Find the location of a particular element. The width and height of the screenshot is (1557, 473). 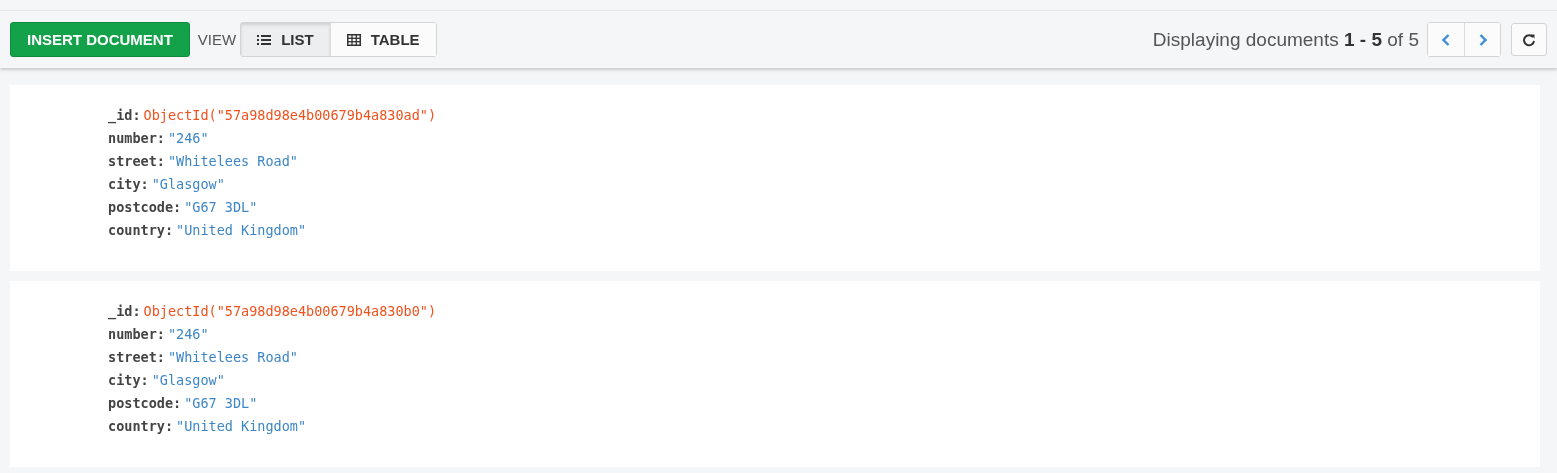

refresh-button is located at coordinates (1529, 39).